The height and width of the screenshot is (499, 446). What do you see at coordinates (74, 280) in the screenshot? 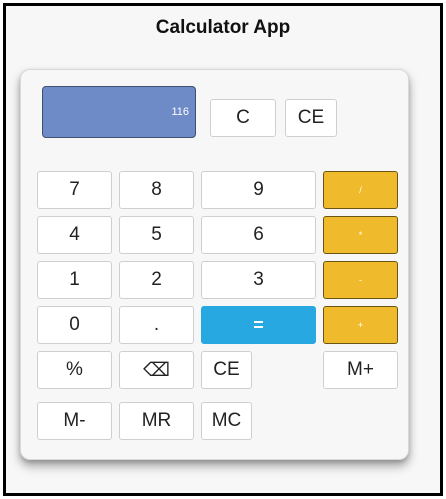
I see `key-1: 1` at bounding box center [74, 280].